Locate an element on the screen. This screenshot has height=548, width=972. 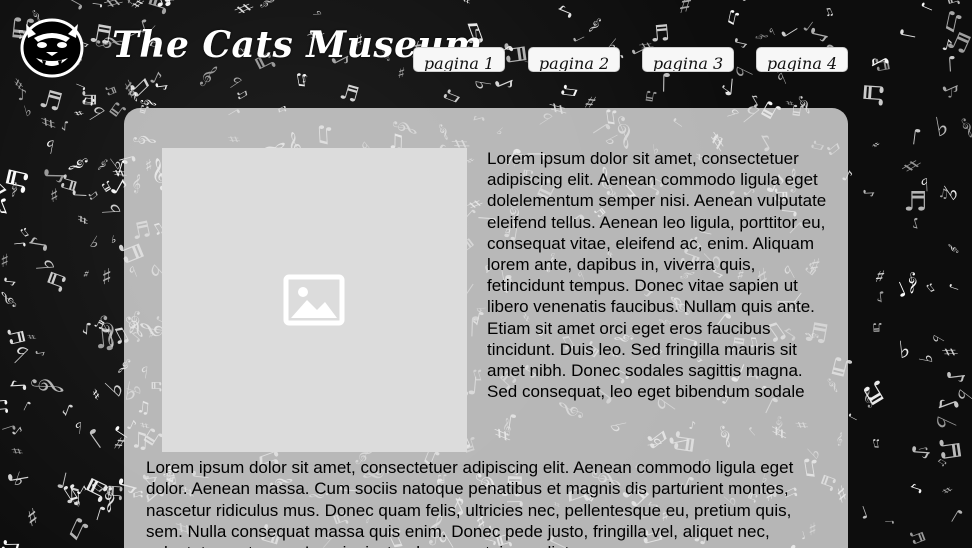
nav-item-label: pagina 2 is located at coordinates (574, 63).